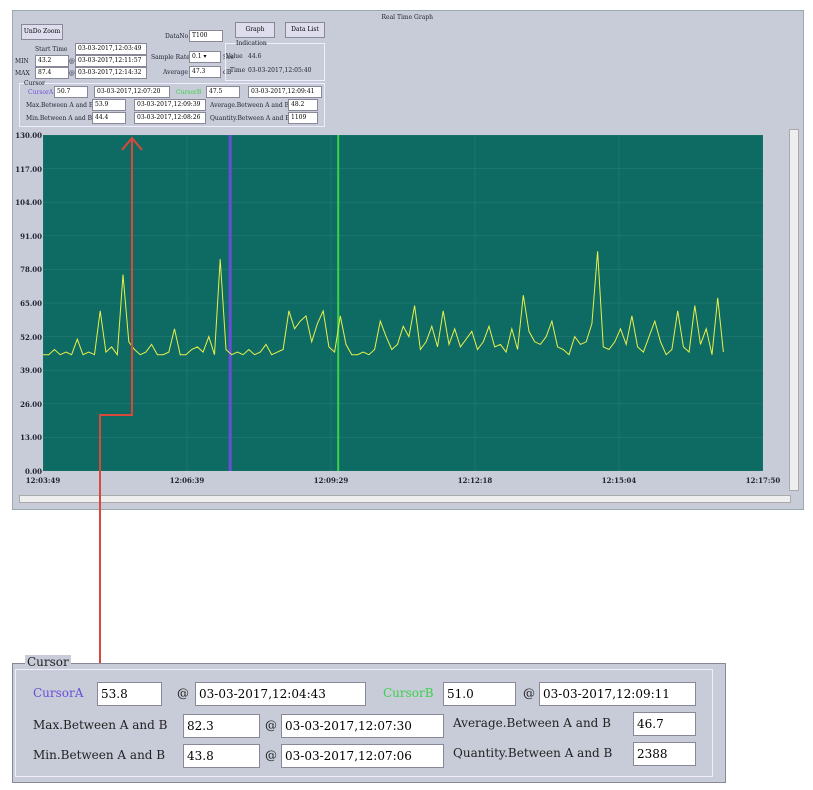 The image size is (813, 790). Describe the element at coordinates (221, 756) in the screenshot. I see `min-between-value: 43.8` at that location.